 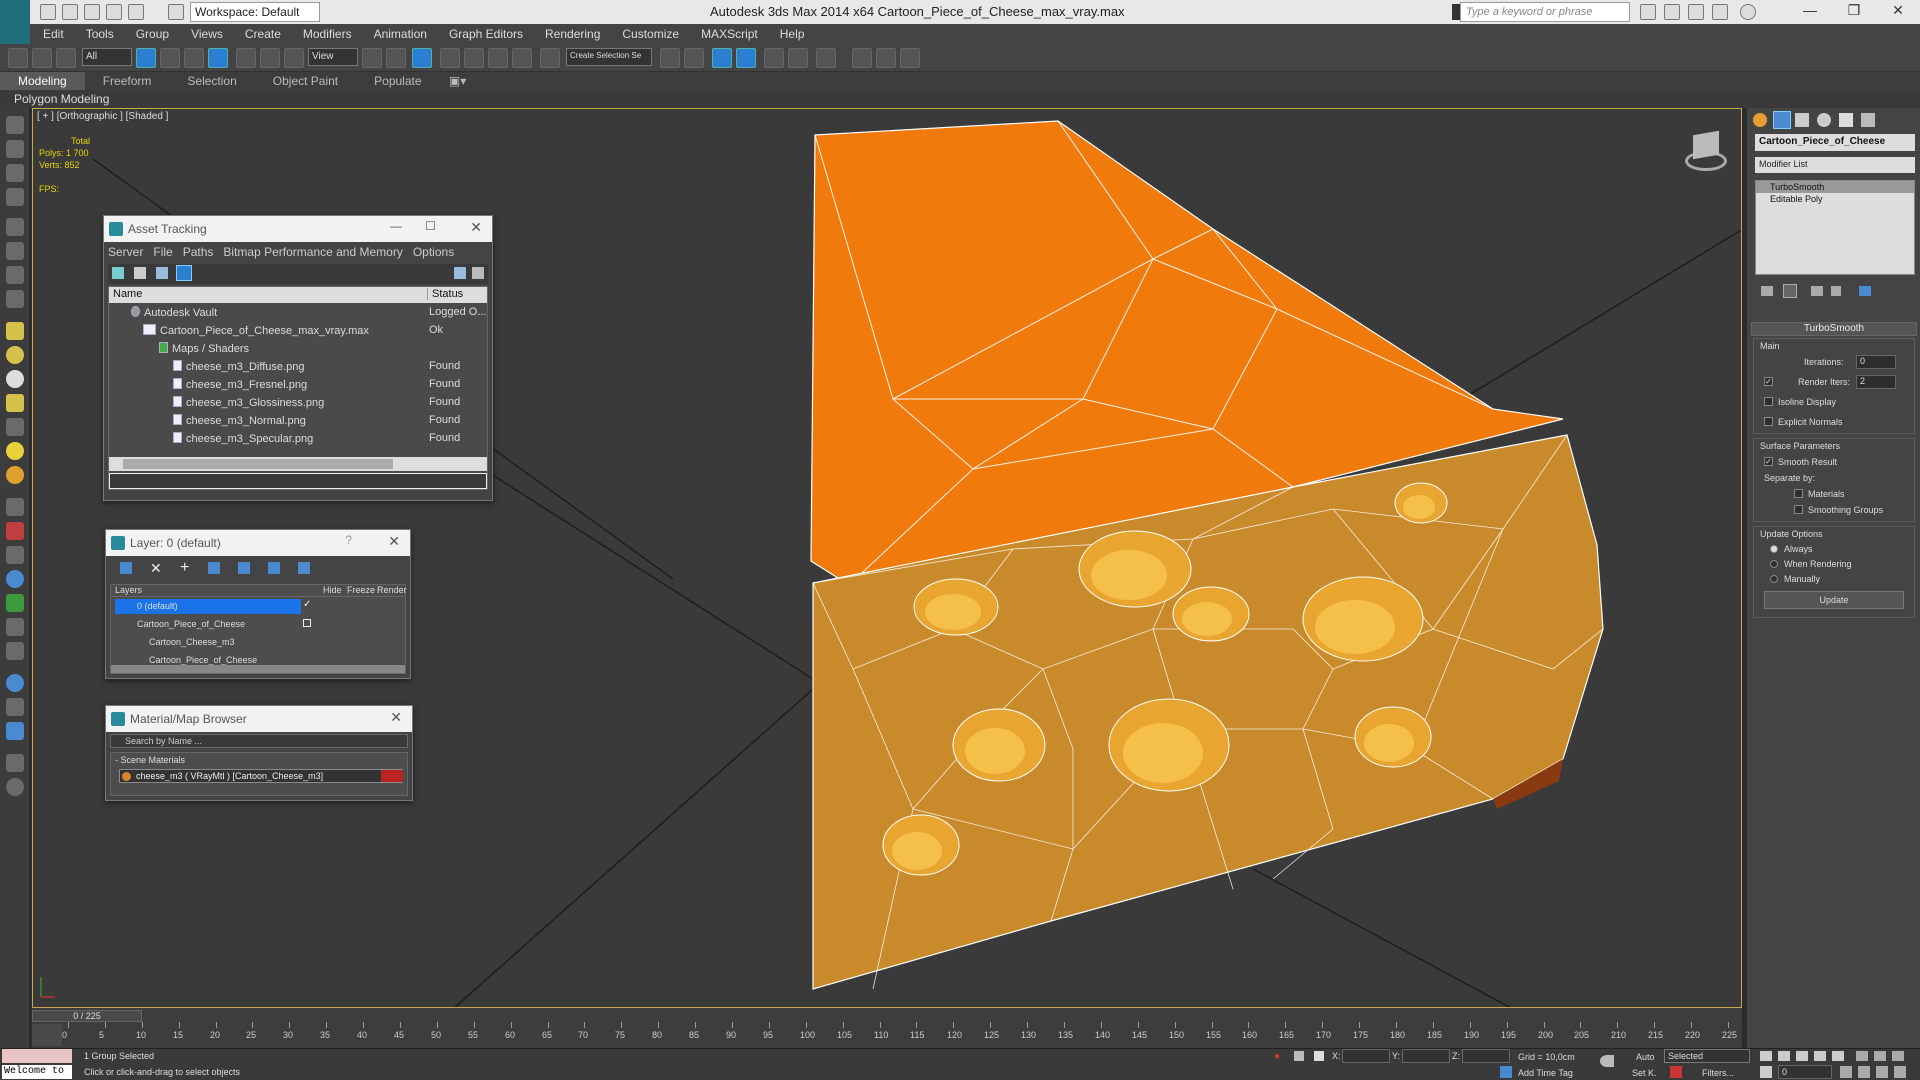 What do you see at coordinates (1846, 1072) in the screenshot?
I see `time-config-icon` at bounding box center [1846, 1072].